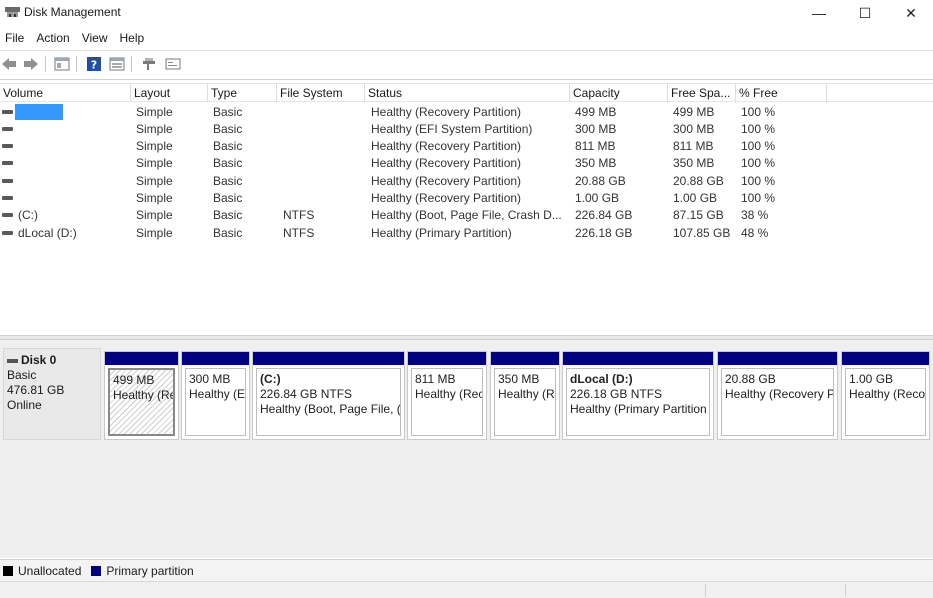 This screenshot has height=598, width=933. What do you see at coordinates (819, 13) in the screenshot?
I see `minimize-button: —` at bounding box center [819, 13].